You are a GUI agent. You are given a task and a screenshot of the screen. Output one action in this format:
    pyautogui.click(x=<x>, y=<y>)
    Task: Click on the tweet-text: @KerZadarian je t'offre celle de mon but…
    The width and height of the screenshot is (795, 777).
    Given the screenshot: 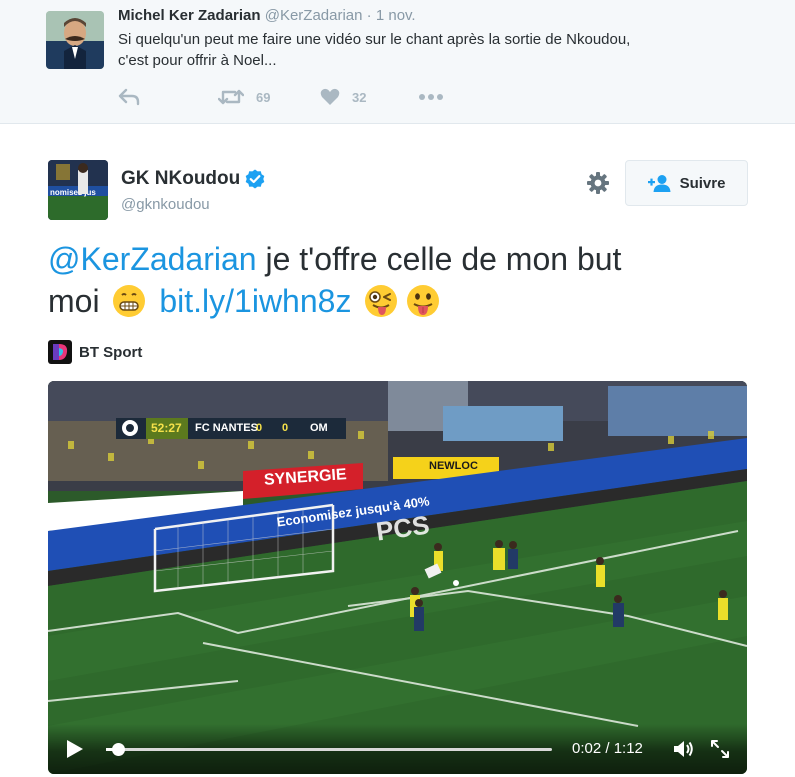 What is the action you would take?
    pyautogui.click(x=408, y=280)
    